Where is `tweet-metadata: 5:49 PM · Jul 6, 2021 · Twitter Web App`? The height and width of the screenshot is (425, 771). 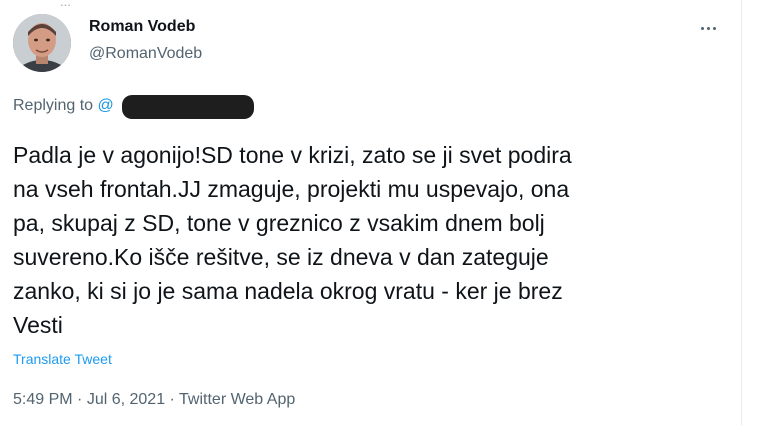 tweet-metadata: 5:49 PM · Jul 6, 2021 · Twitter Web App is located at coordinates (154, 400).